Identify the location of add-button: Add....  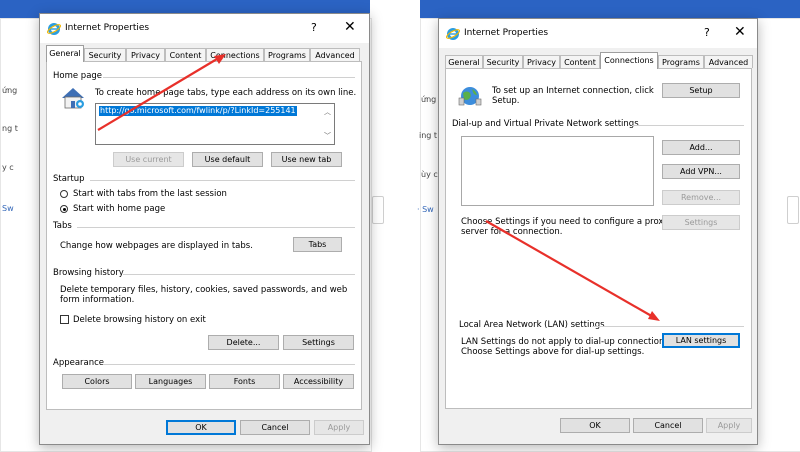
(701, 147).